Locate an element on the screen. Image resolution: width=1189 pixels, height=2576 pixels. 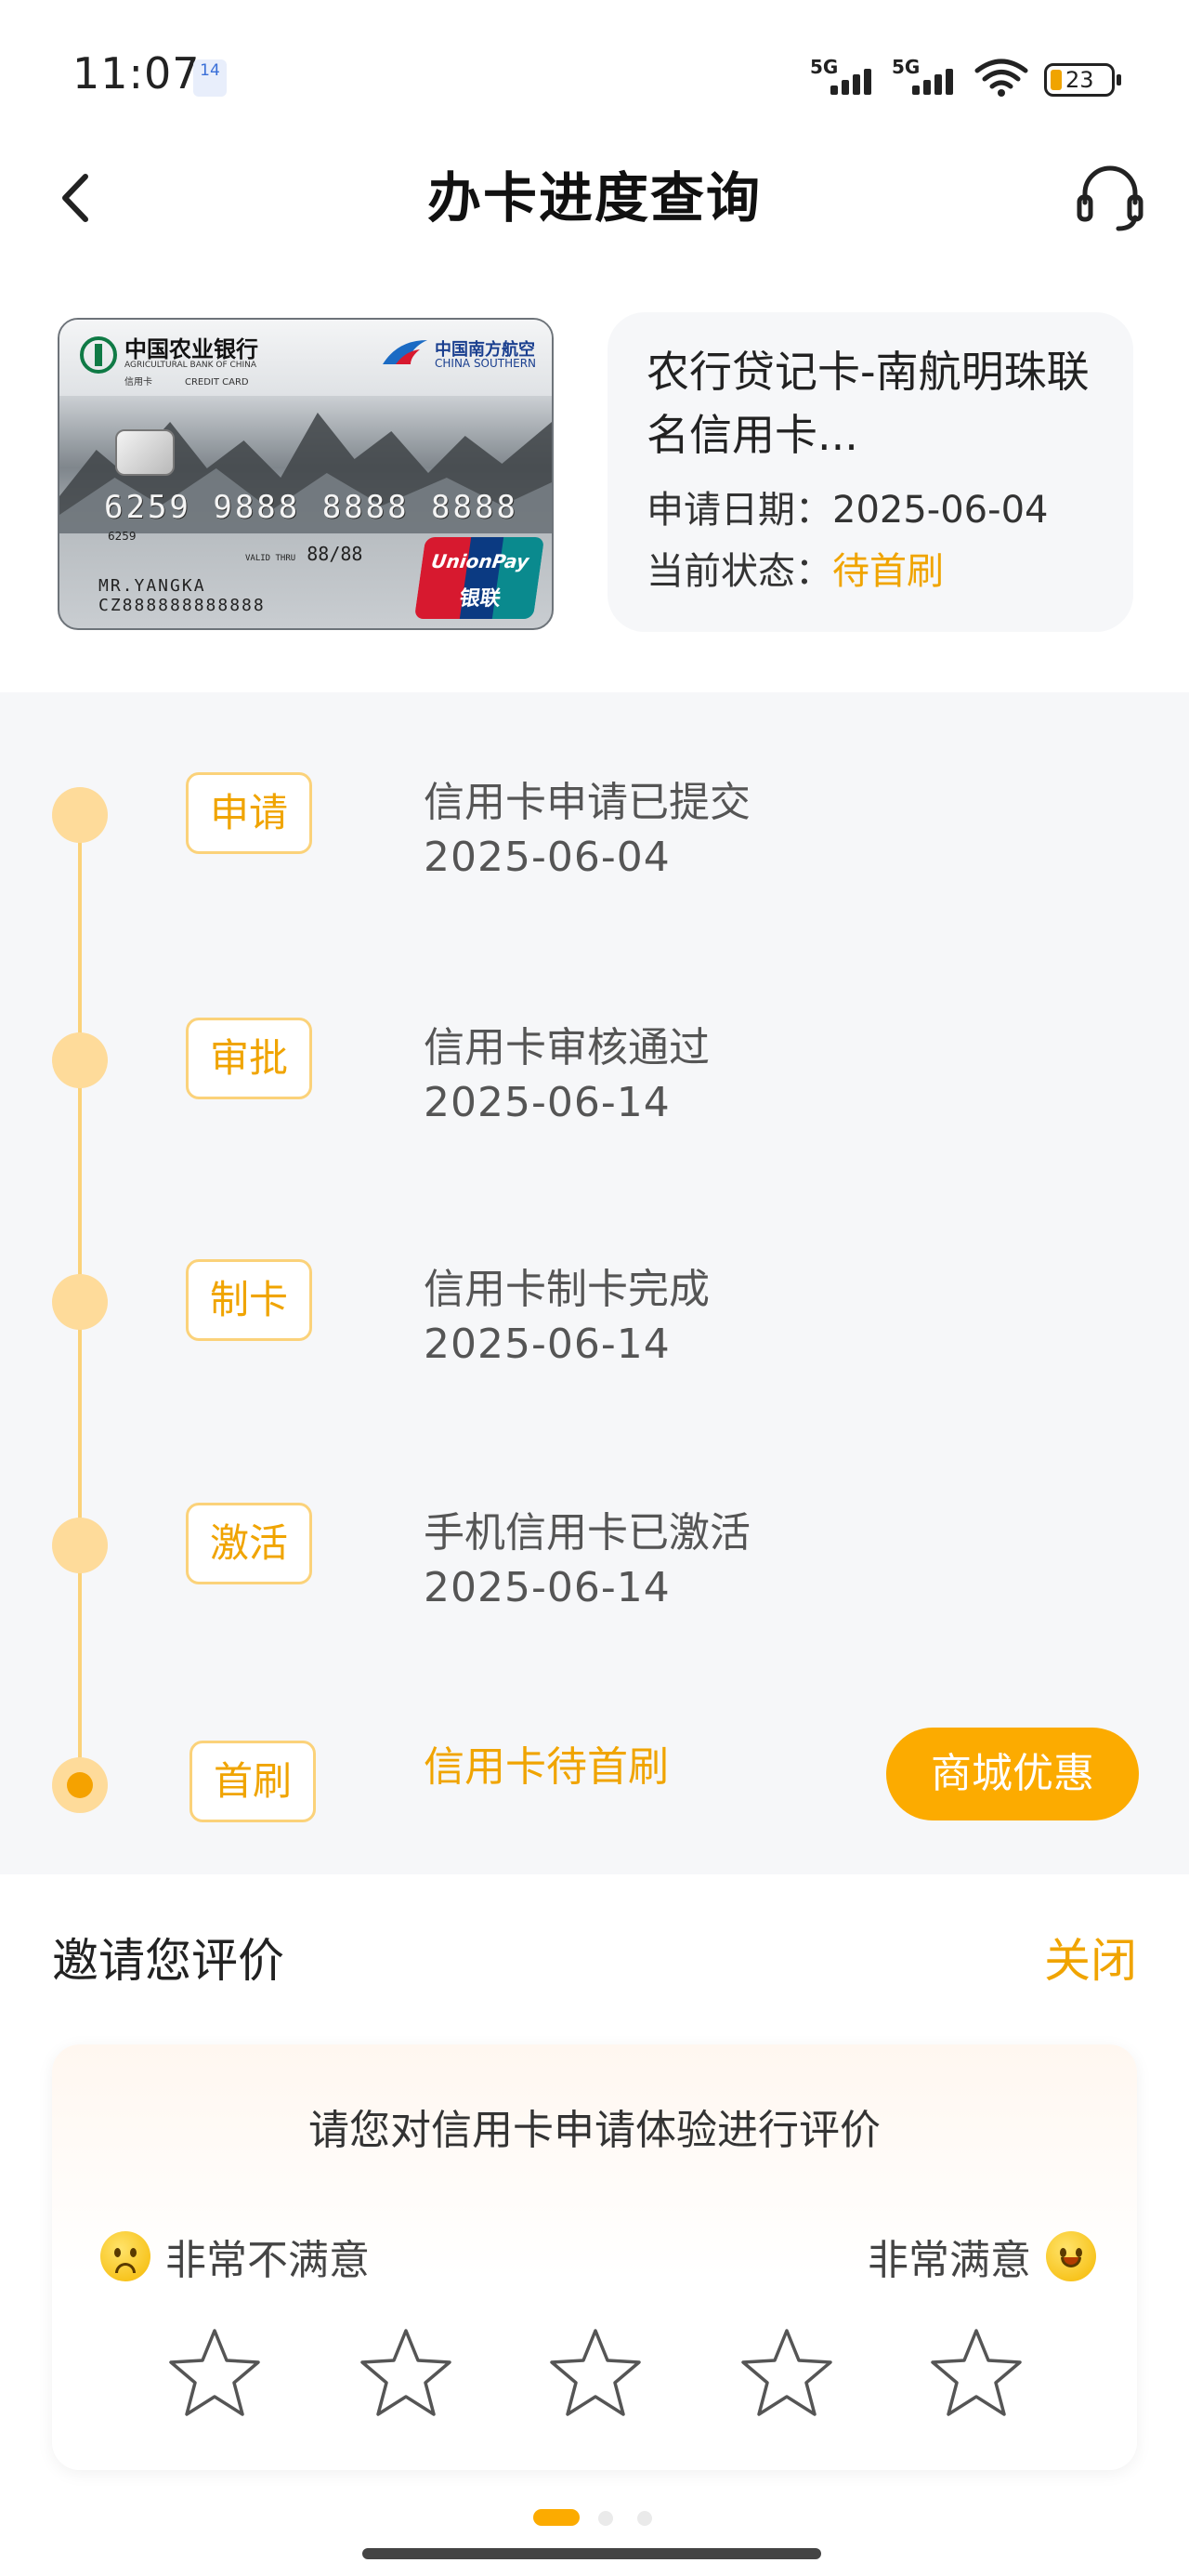
airline-name-en: CHINA SOUTHERN is located at coordinates (486, 363).